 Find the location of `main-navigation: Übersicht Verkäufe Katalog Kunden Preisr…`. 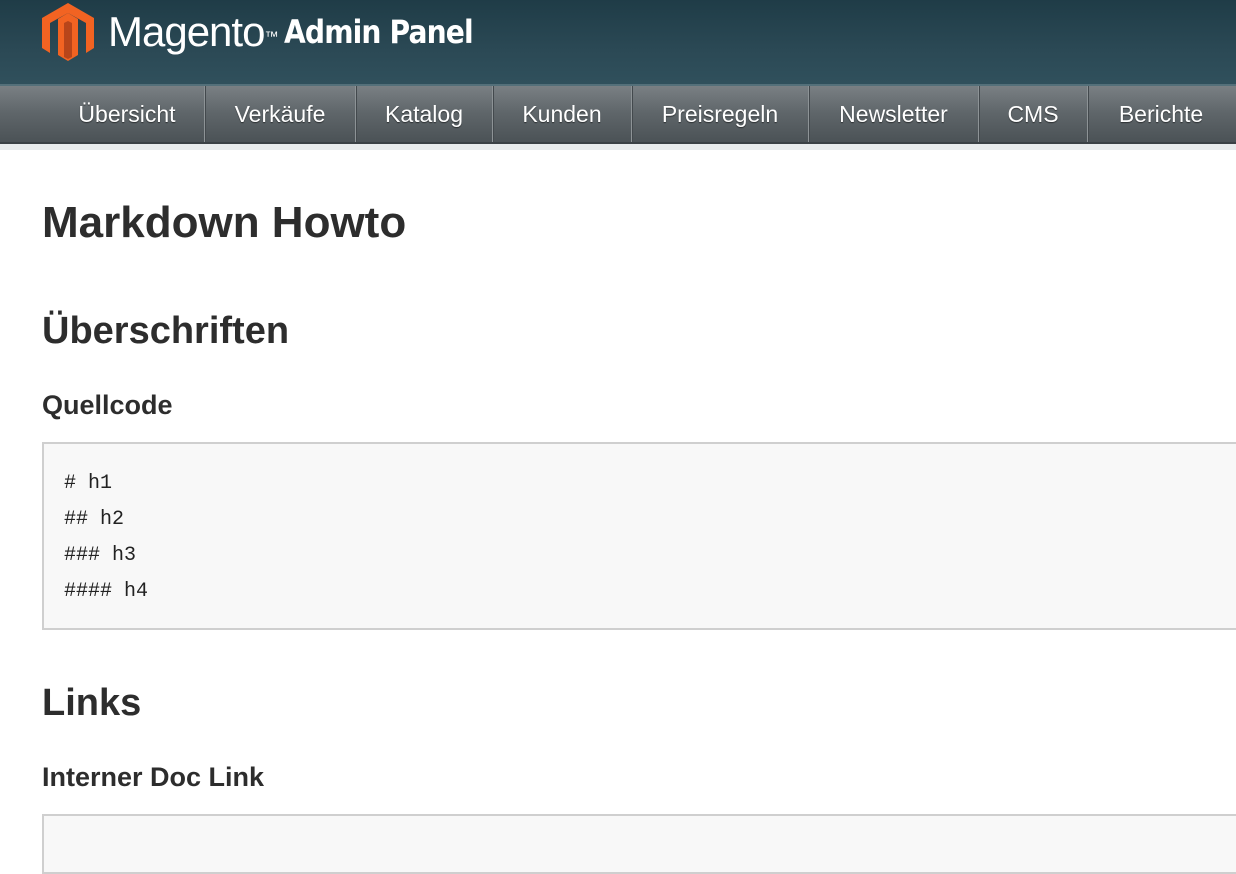

main-navigation: Übersicht Verkäufe Katalog Kunden Preisr… is located at coordinates (618, 115).